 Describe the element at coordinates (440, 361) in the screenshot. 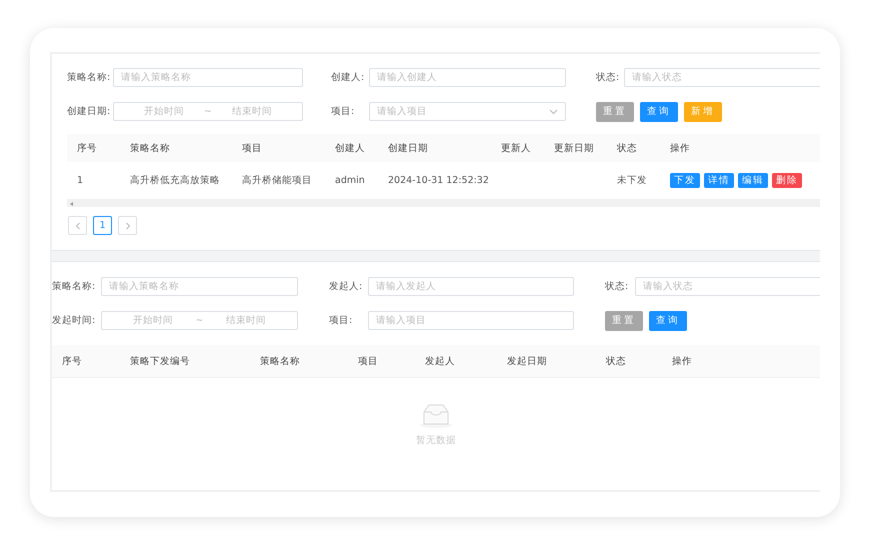

I see `column-header: 发起人` at that location.